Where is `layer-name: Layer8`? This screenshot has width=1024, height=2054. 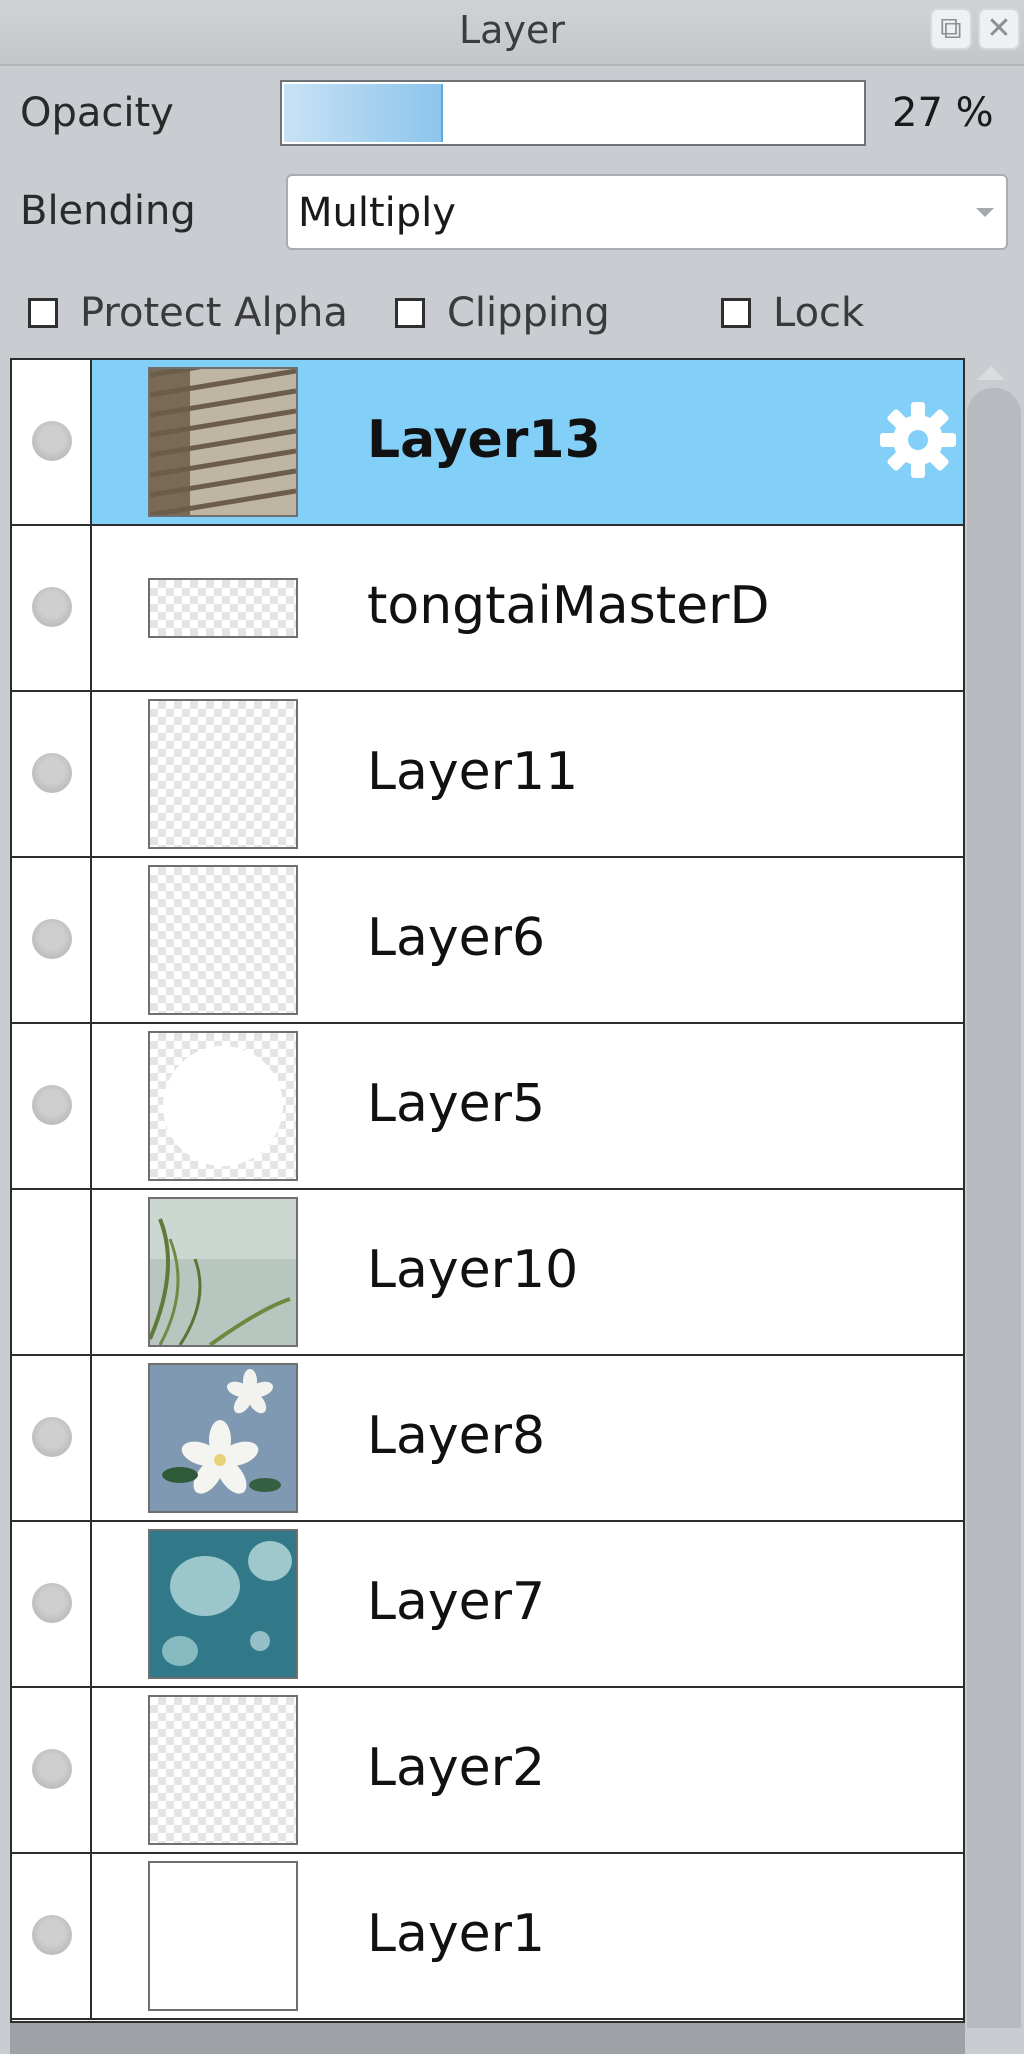
layer-name: Layer8 is located at coordinates (456, 1436).